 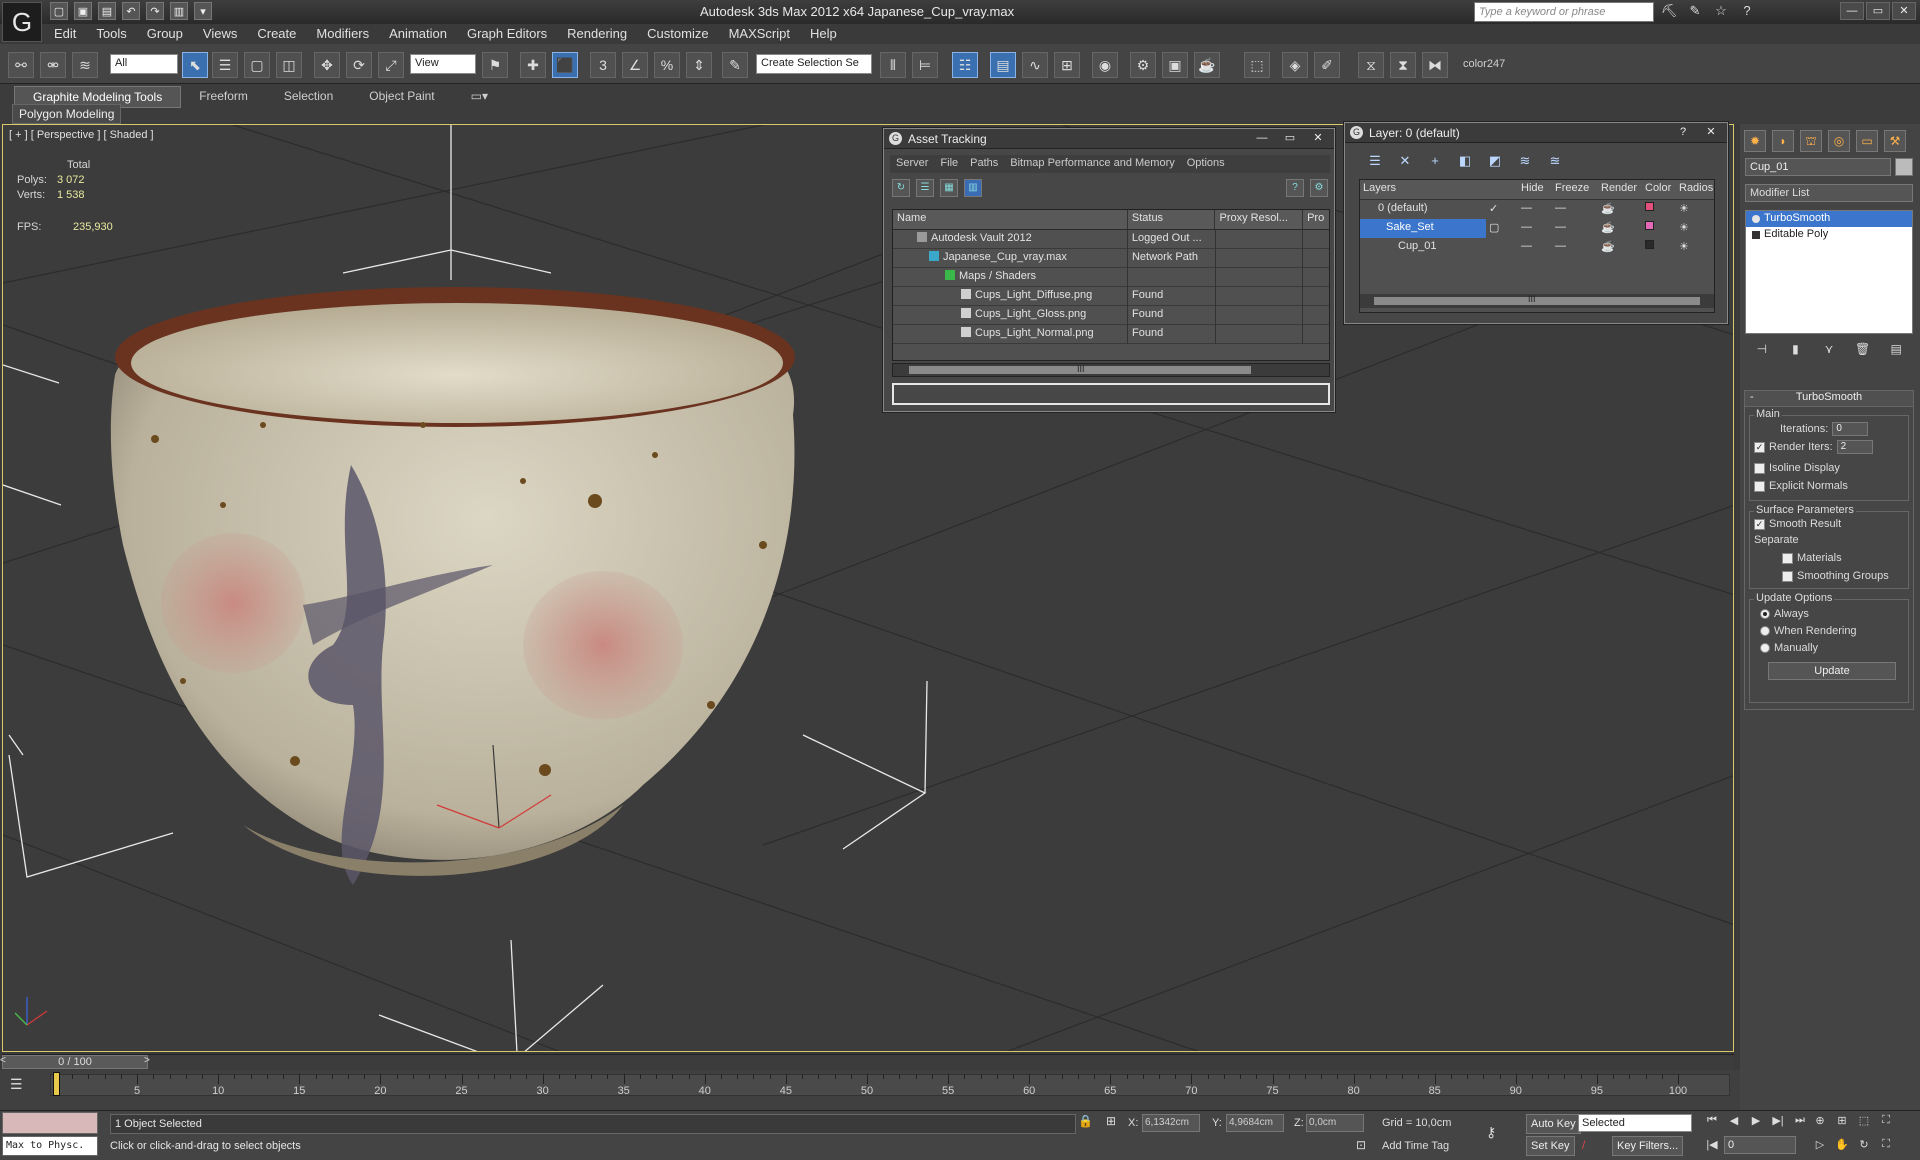 What do you see at coordinates (327, 65) in the screenshot?
I see `move-icon: ✥` at bounding box center [327, 65].